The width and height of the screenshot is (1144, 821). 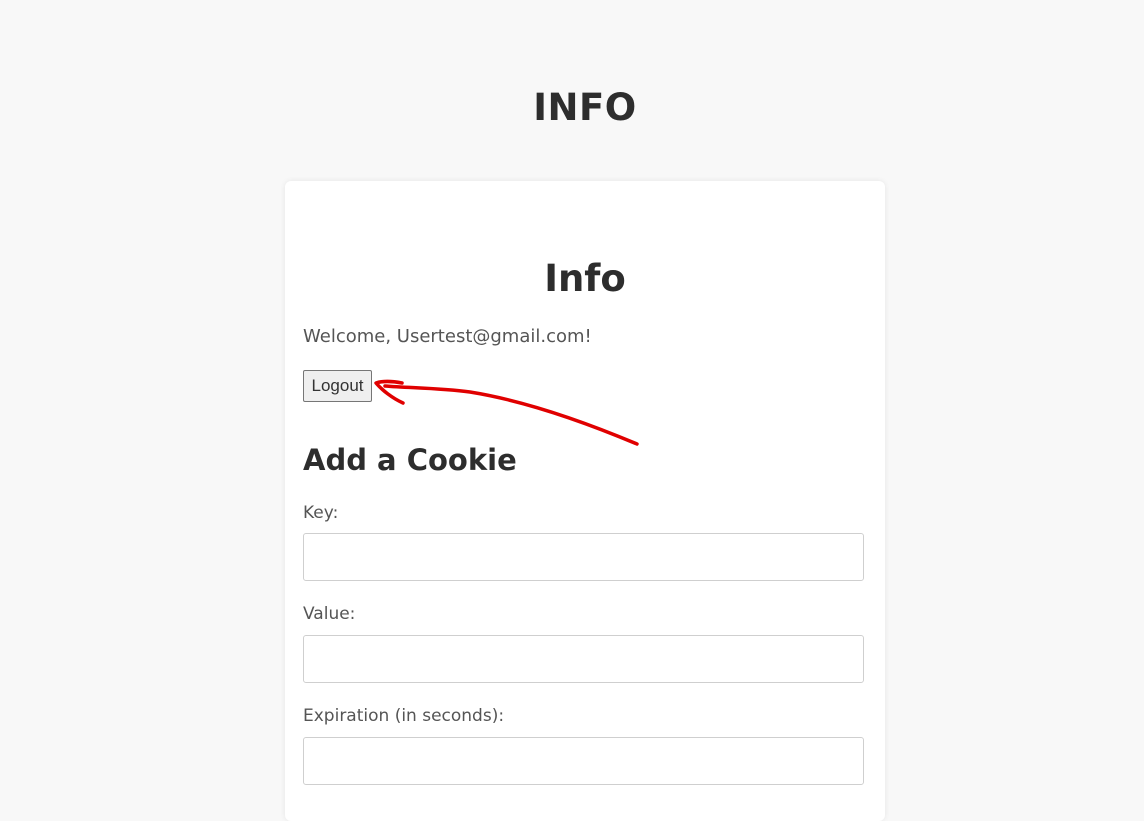 I want to click on value-input, so click(x=583, y=659).